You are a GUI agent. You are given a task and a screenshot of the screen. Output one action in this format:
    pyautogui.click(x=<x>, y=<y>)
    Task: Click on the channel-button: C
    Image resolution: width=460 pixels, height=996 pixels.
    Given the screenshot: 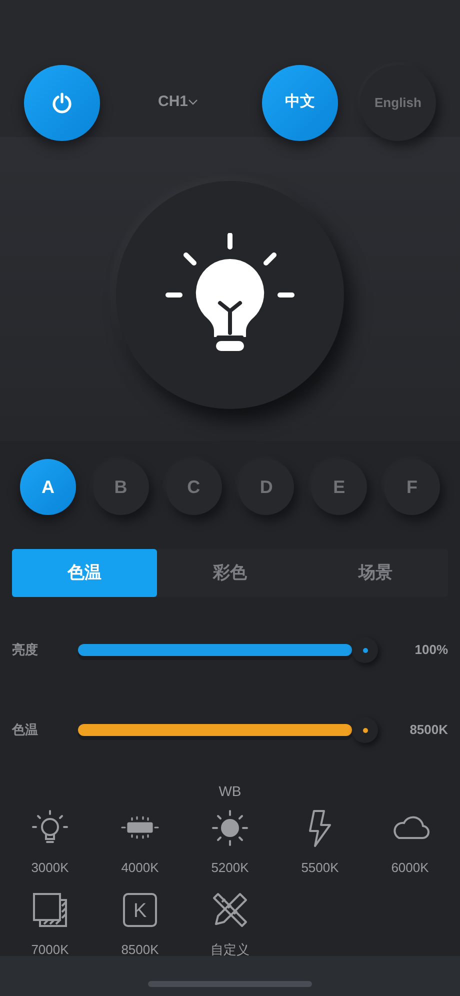 What is the action you would take?
    pyautogui.click(x=194, y=487)
    